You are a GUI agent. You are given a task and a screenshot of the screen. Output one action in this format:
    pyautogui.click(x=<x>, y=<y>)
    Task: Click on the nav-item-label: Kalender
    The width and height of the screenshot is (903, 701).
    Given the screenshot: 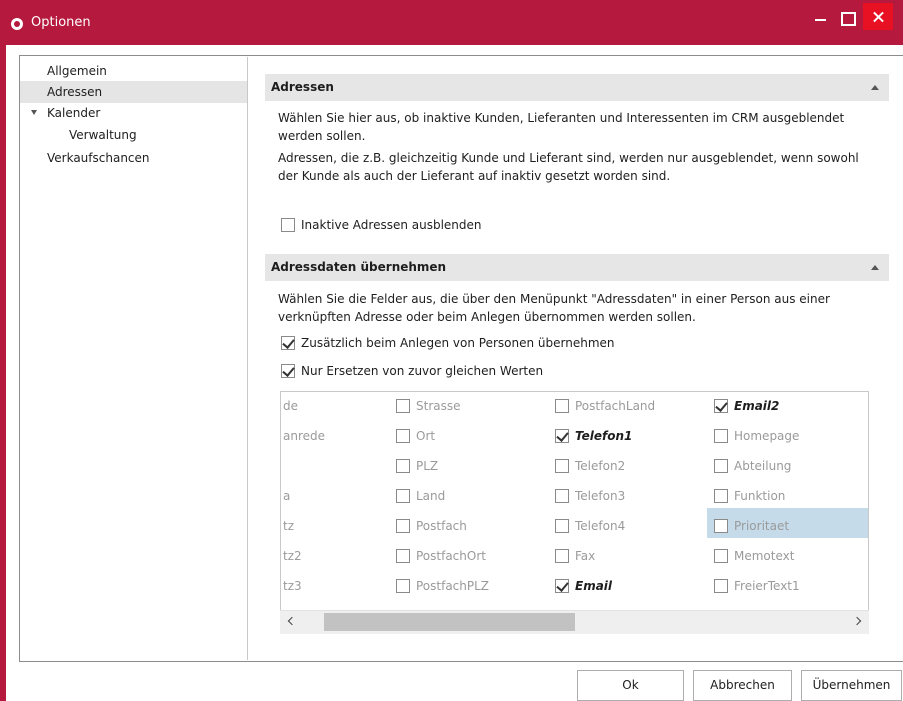 What is the action you would take?
    pyautogui.click(x=74, y=113)
    